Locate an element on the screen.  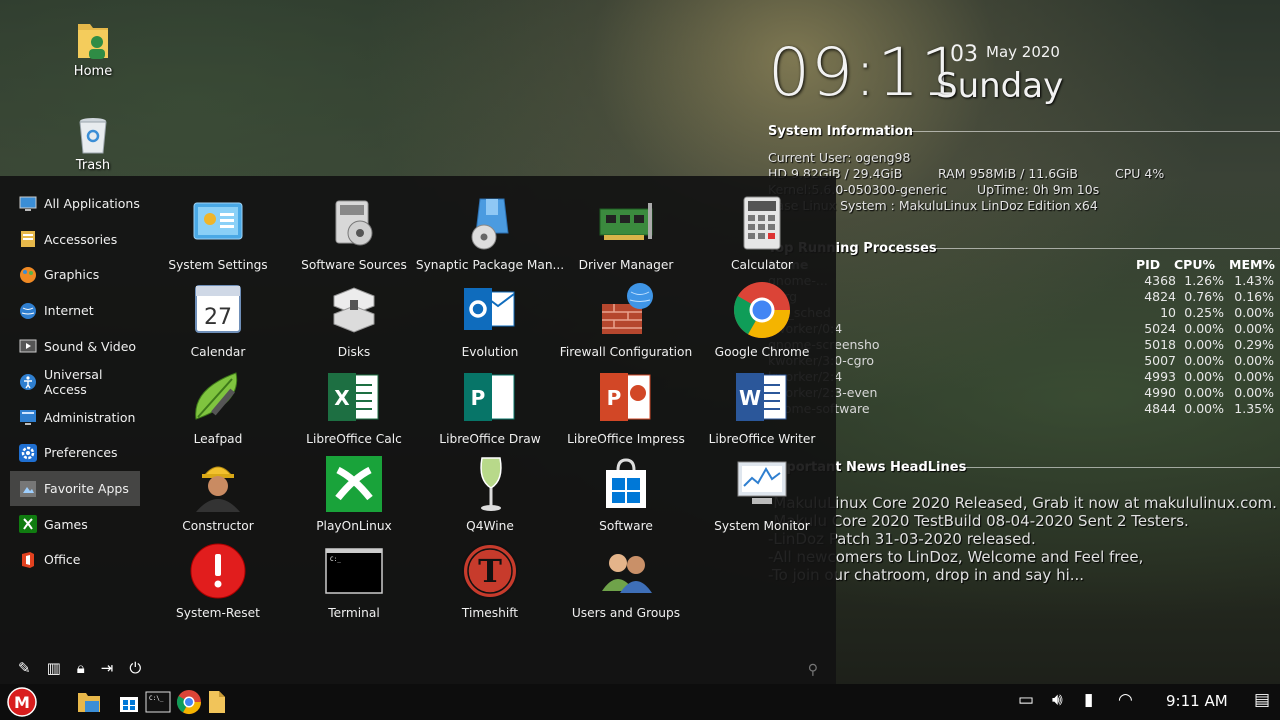
category-sound-video: Sound & Video is located at coordinates (75, 346).